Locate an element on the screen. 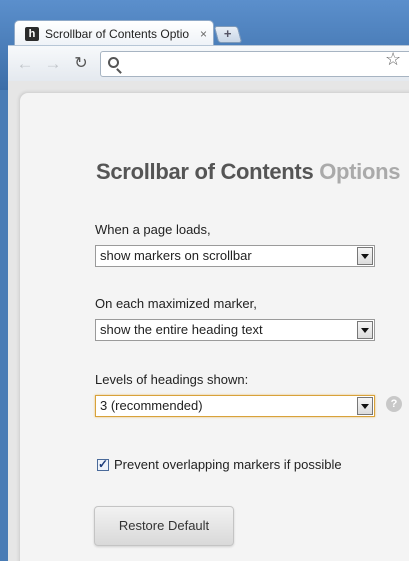 This screenshot has height=561, width=409. help-icon: ? is located at coordinates (394, 404).